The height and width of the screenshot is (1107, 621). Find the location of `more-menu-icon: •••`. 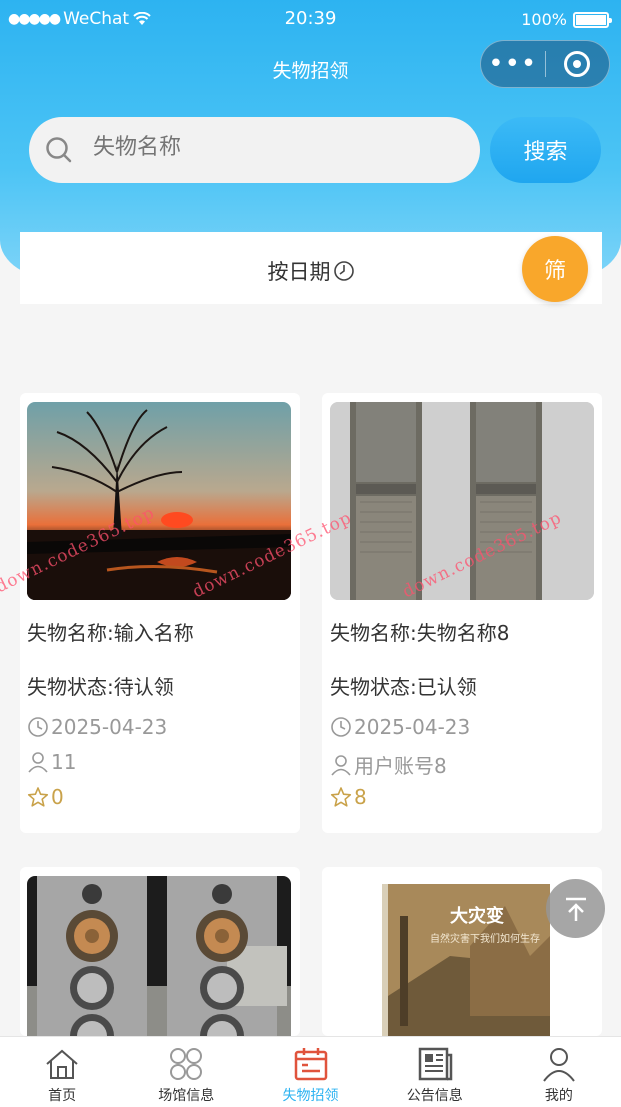

more-menu-icon: ••• is located at coordinates (513, 64).